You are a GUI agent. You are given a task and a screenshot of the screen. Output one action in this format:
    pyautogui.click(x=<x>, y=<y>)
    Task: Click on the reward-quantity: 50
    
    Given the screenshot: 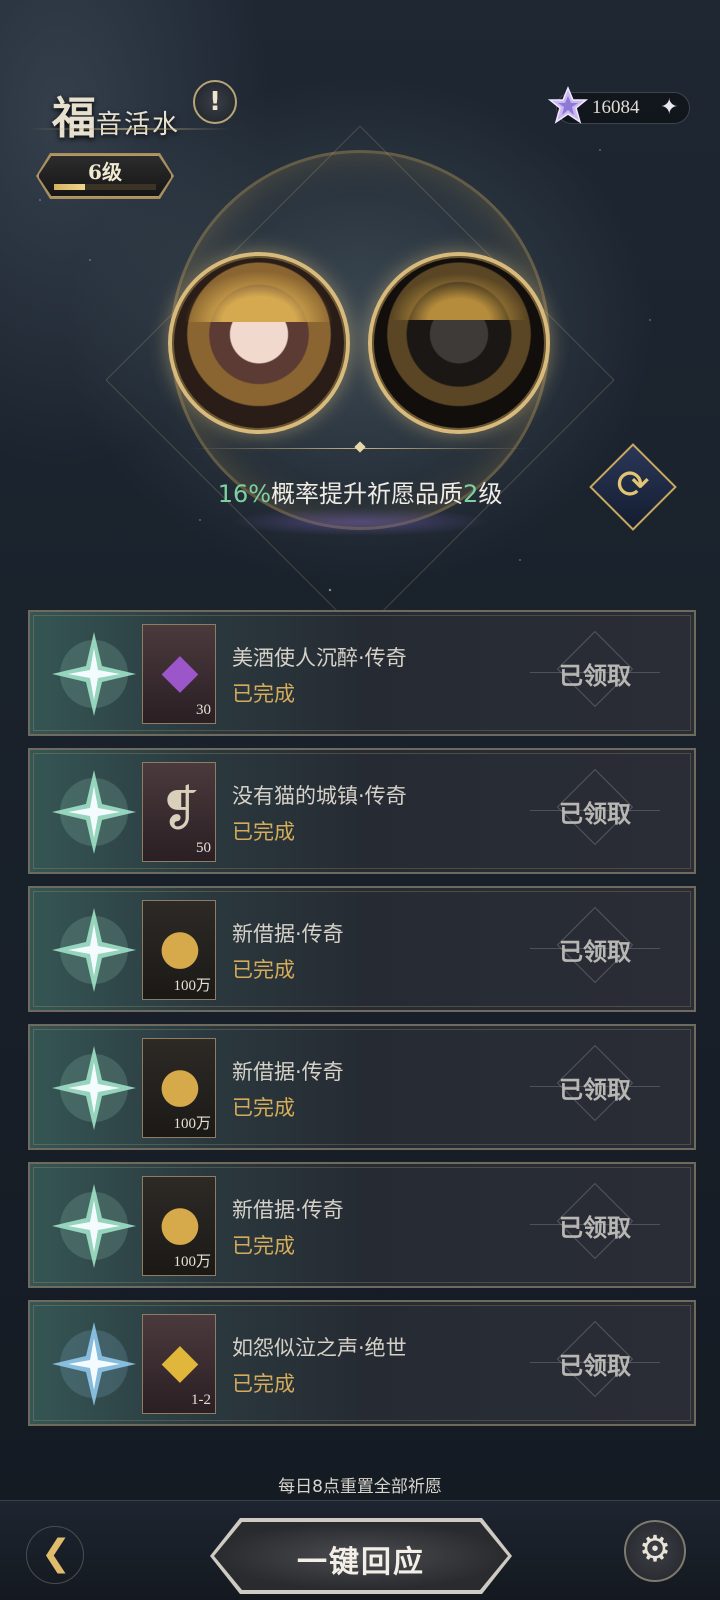 What is the action you would take?
    pyautogui.click(x=203, y=848)
    